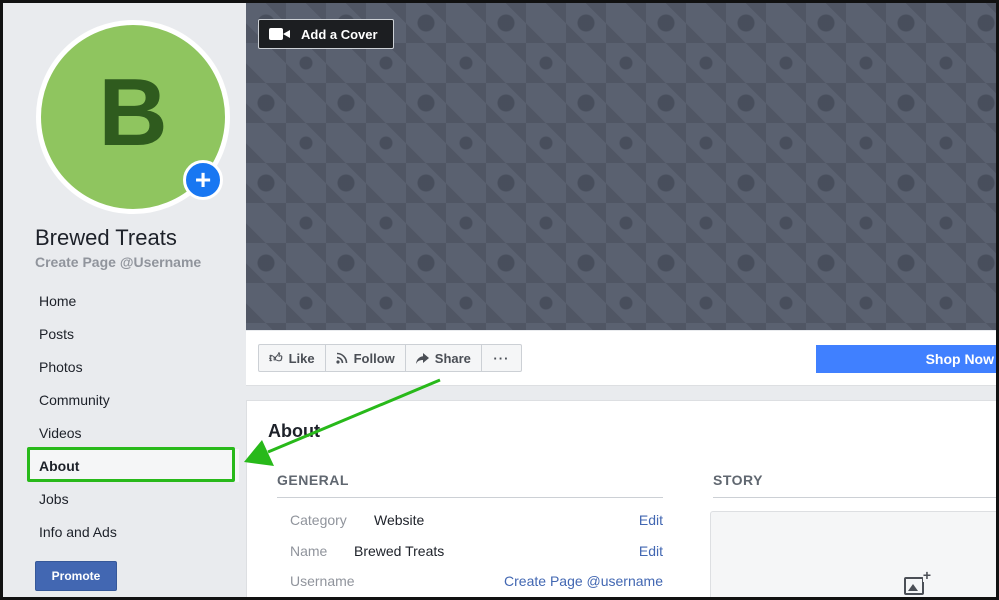 This screenshot has height=600, width=999. I want to click on general-heading: GENERAL, so click(313, 480).